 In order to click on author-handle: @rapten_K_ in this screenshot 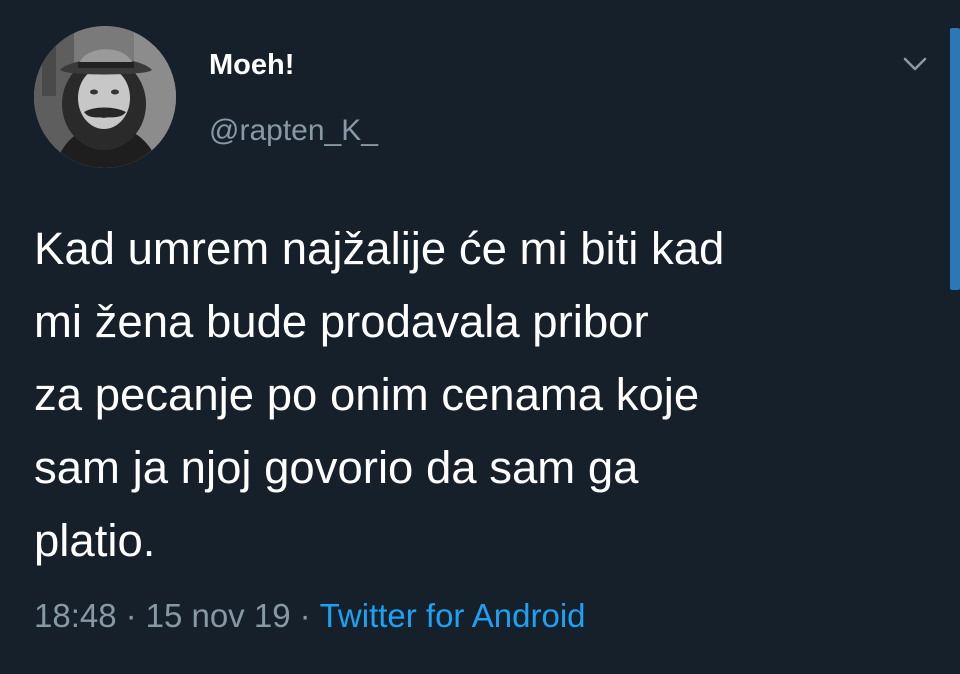, I will do `click(293, 131)`.